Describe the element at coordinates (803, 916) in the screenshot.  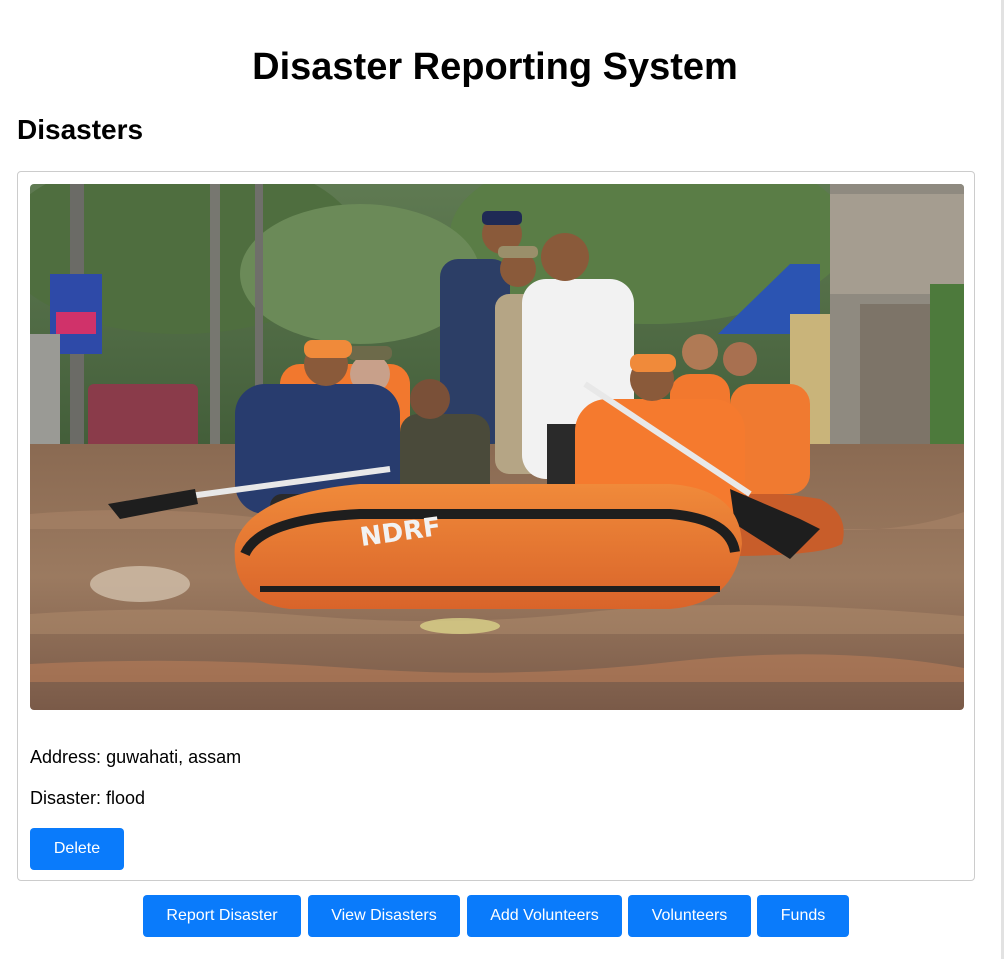
I see `funds-button: Funds` at that location.